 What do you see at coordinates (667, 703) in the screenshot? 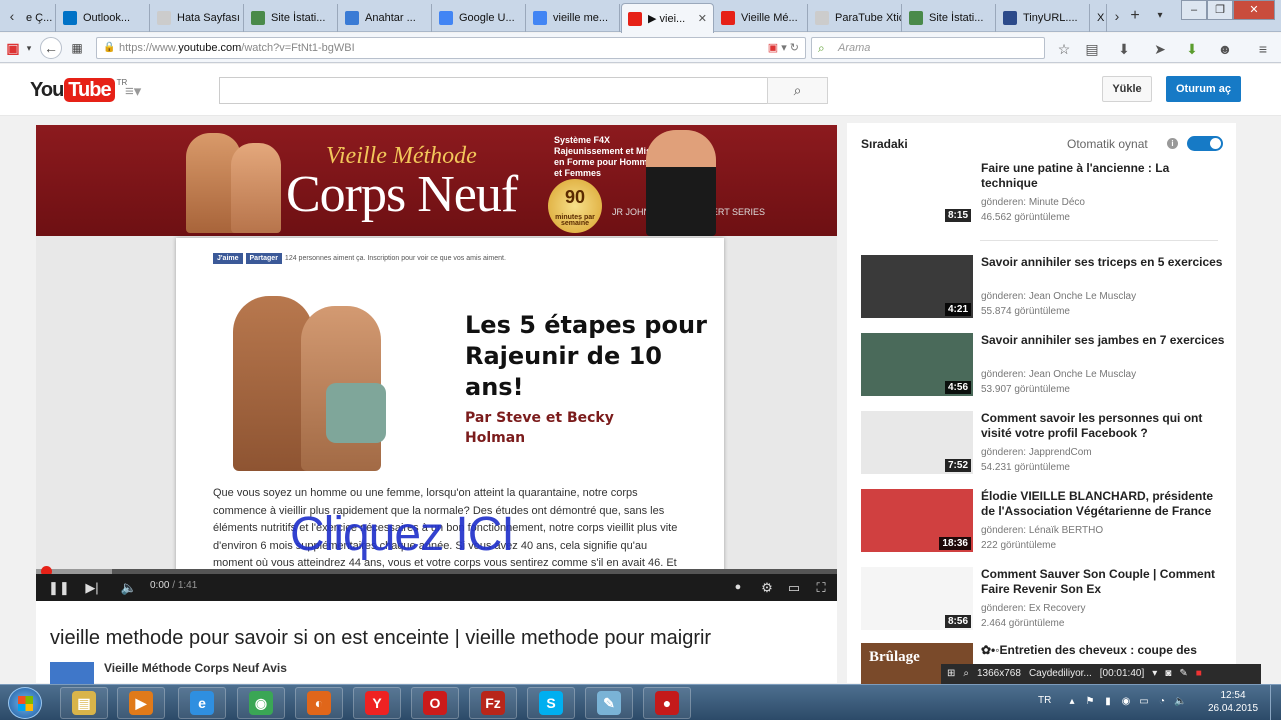
I see `taskbar-app-recorder: ●` at bounding box center [667, 703].